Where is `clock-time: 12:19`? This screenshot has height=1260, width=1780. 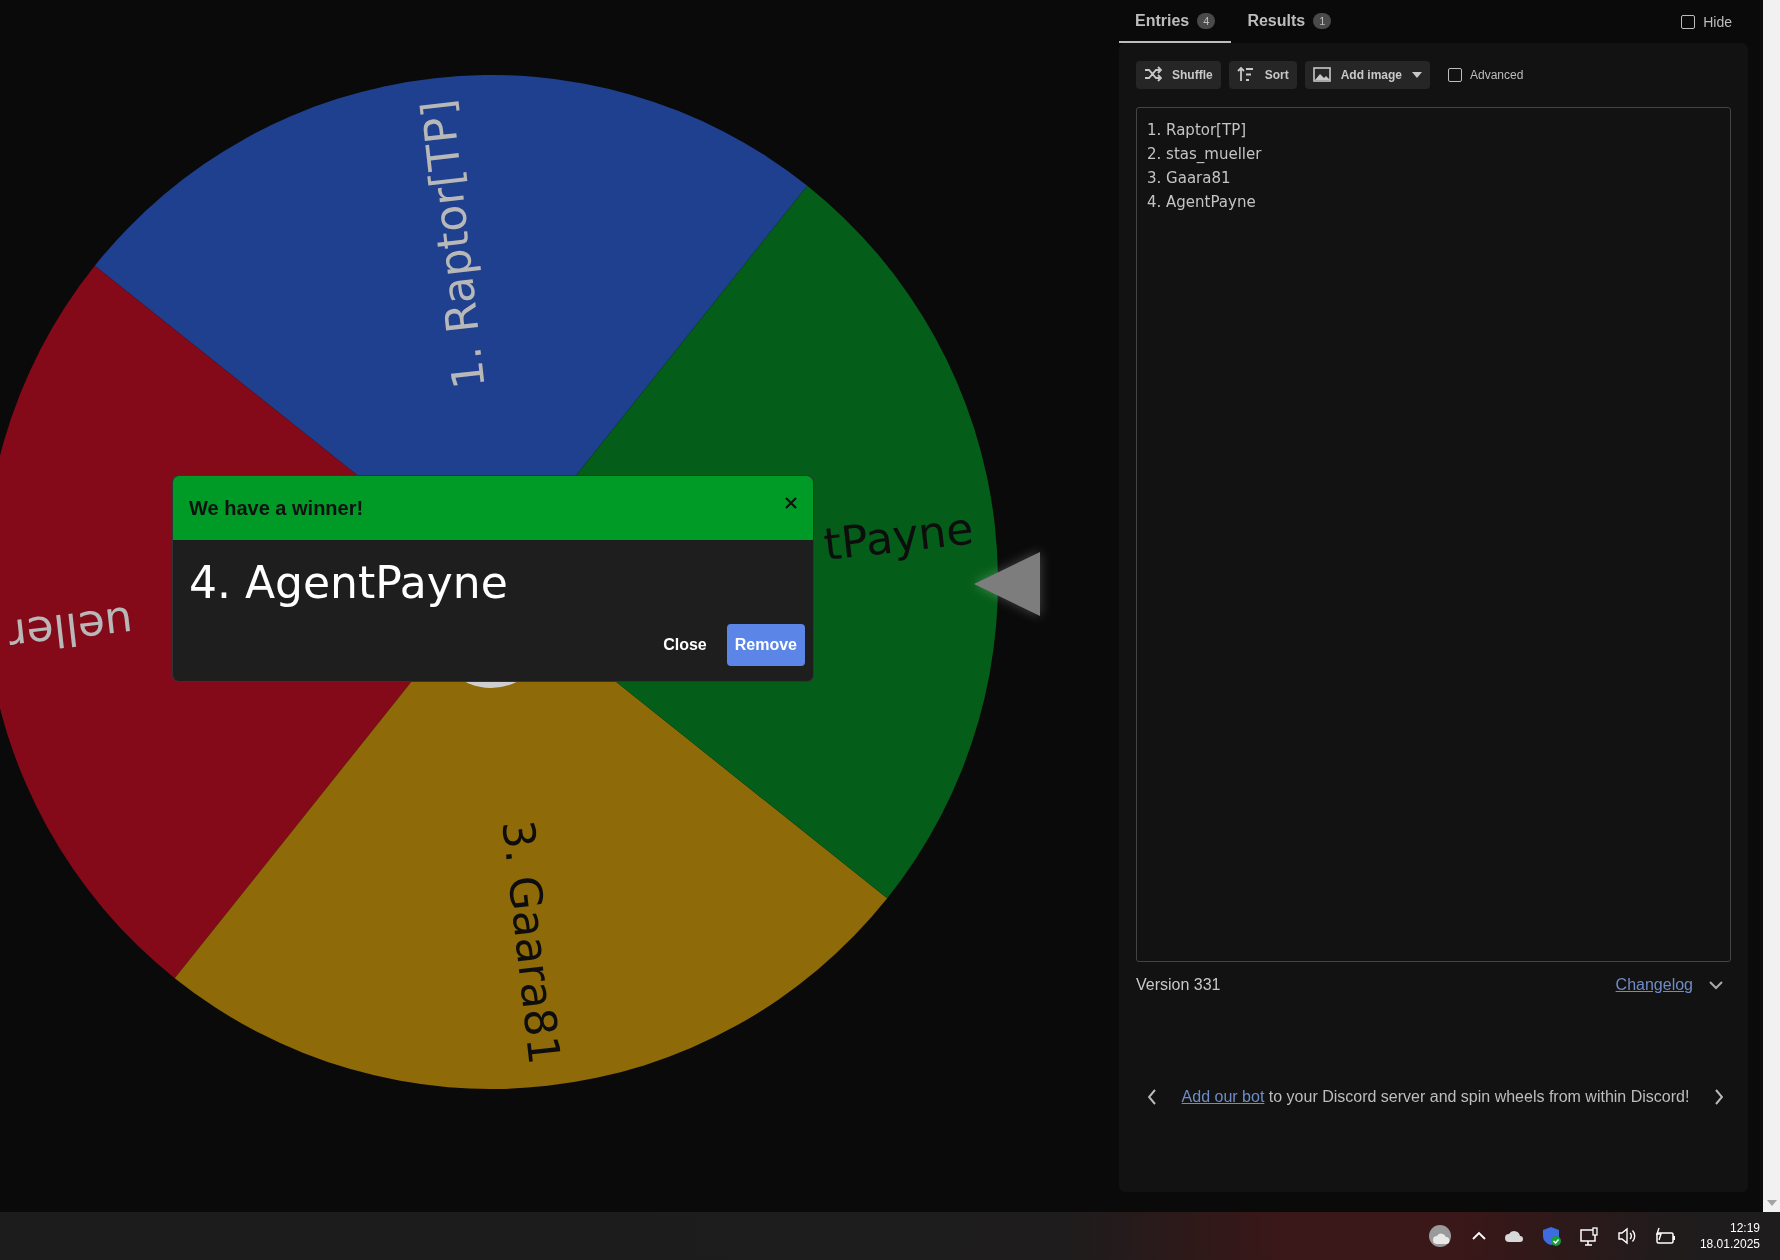 clock-time: 12:19 is located at coordinates (1744, 1228).